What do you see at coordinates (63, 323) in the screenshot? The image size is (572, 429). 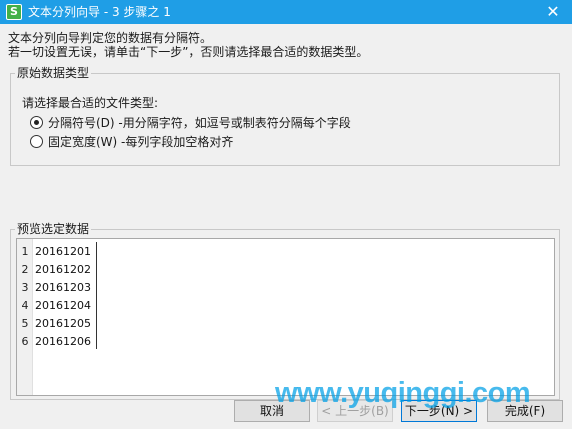 I see `row-value: 20161205` at bounding box center [63, 323].